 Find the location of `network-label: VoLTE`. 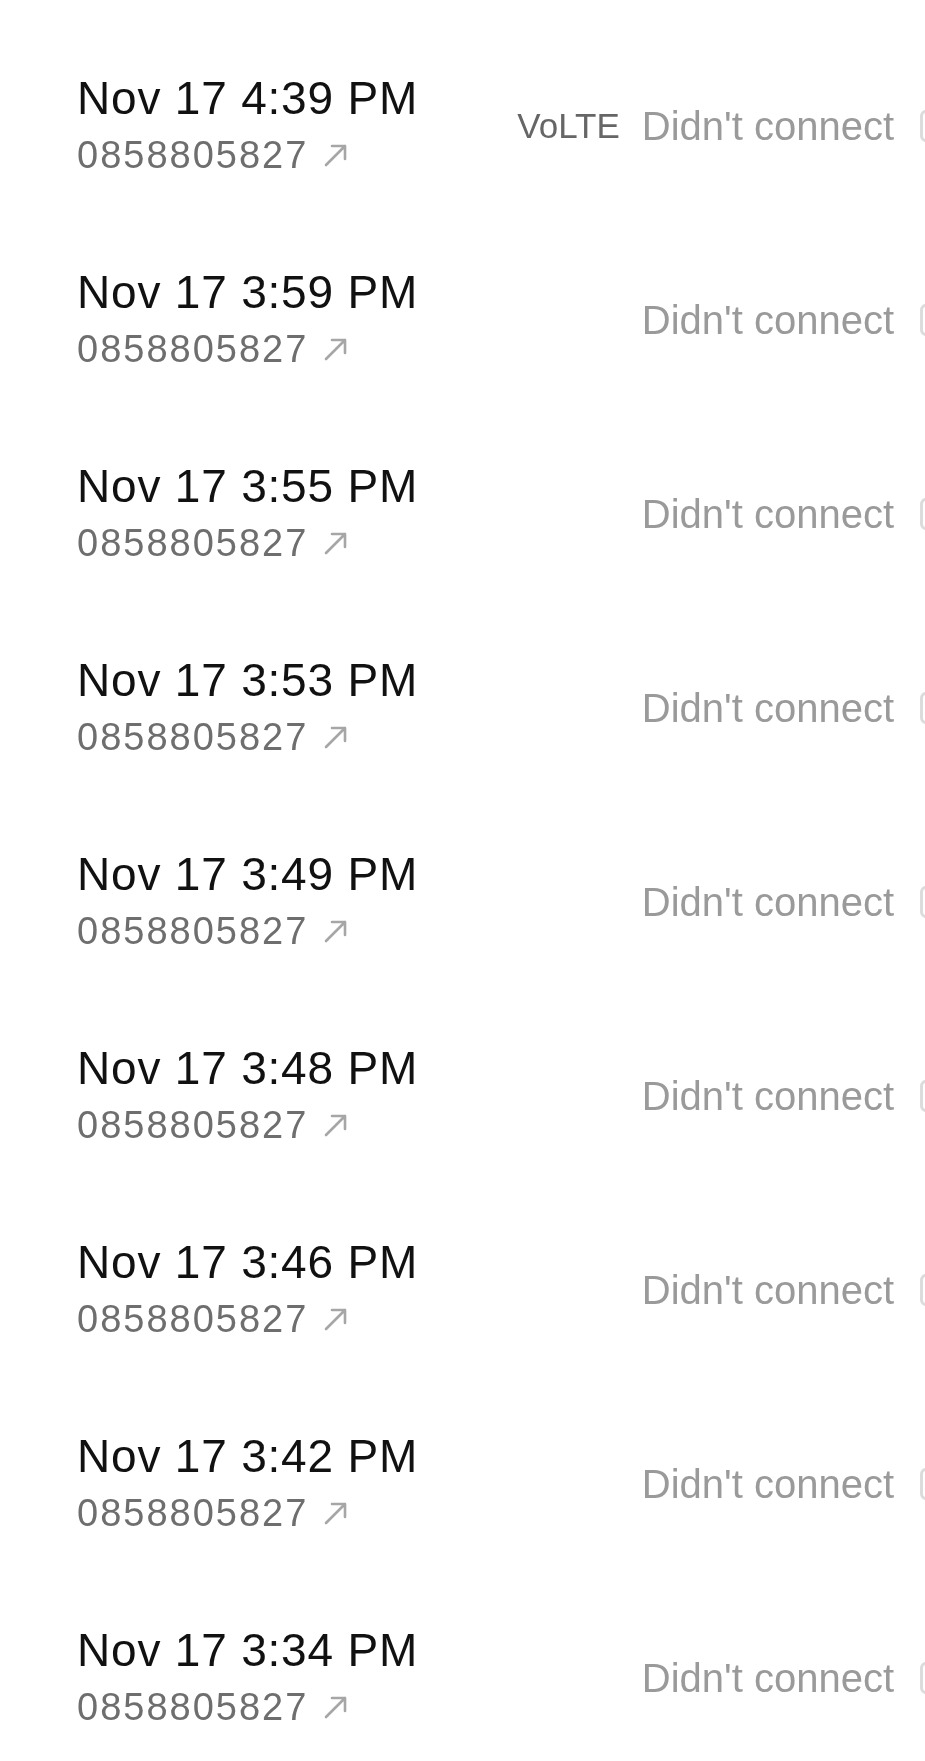

network-label: VoLTE is located at coordinates (568, 126).